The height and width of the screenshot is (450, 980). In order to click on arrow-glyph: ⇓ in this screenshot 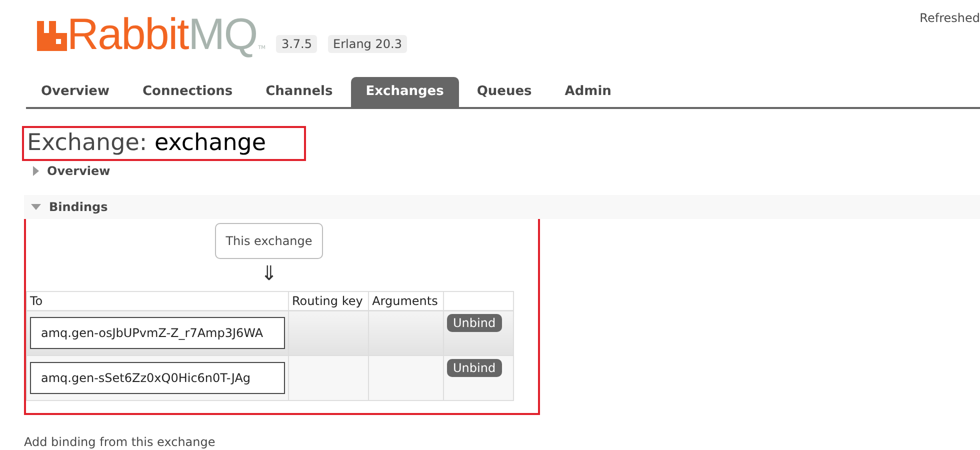, I will do `click(269, 273)`.